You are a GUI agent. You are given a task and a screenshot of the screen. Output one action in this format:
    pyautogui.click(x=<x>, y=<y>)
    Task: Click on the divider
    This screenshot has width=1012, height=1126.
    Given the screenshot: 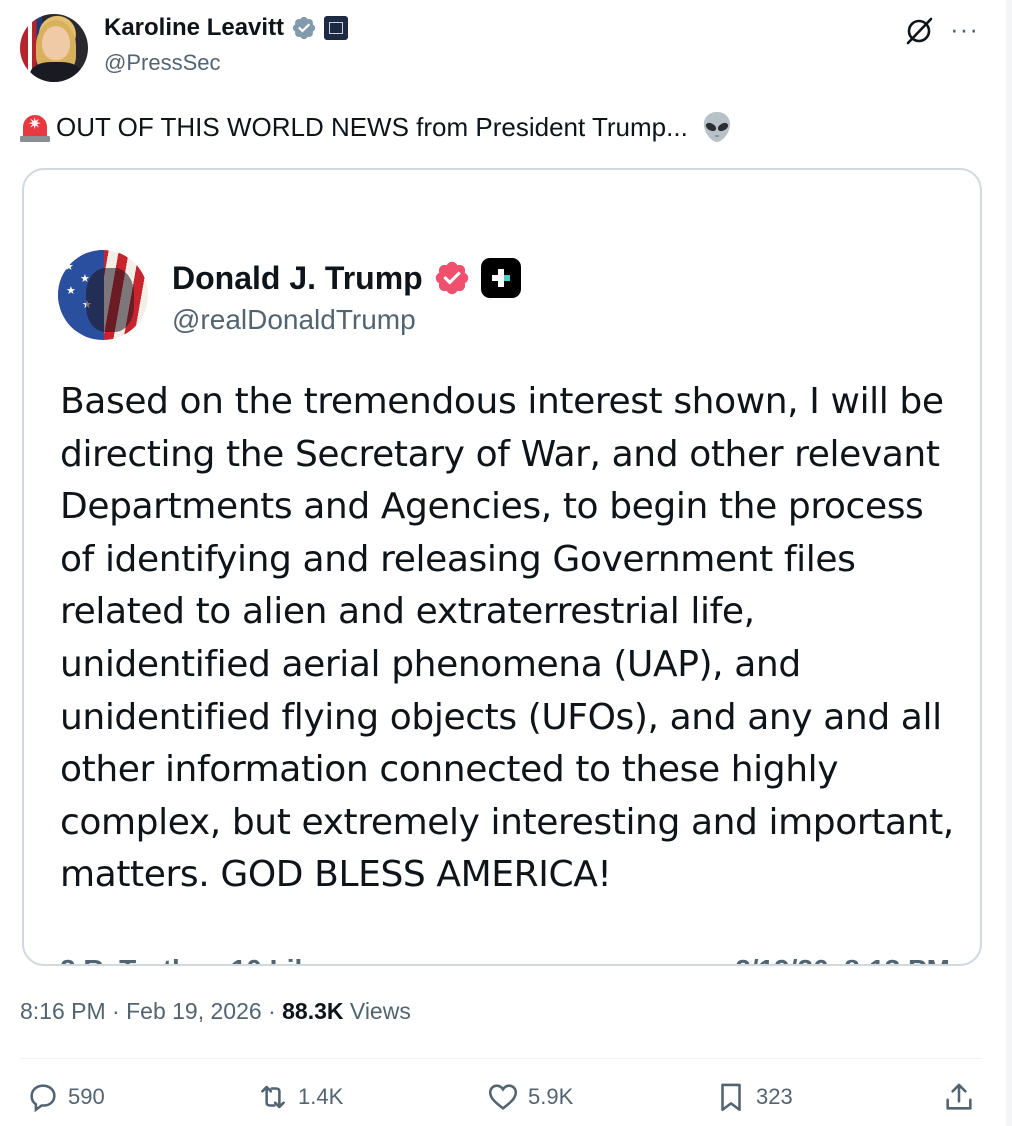 What is the action you would take?
    pyautogui.click(x=501, y=1058)
    